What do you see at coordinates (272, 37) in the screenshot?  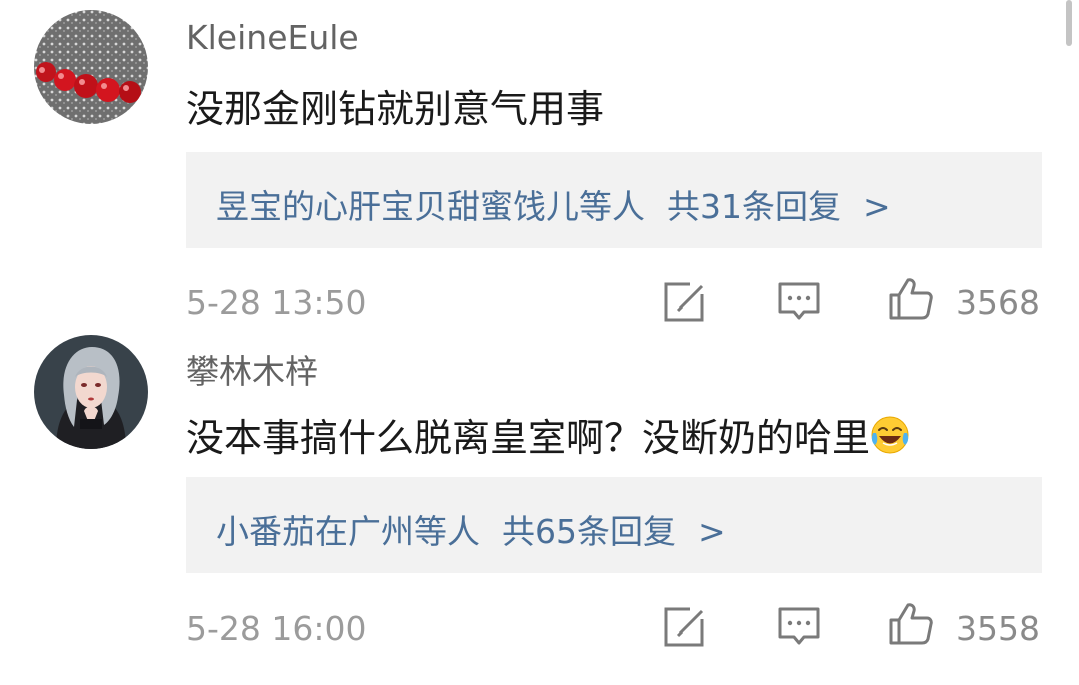 I see `username: KleineEule` at bounding box center [272, 37].